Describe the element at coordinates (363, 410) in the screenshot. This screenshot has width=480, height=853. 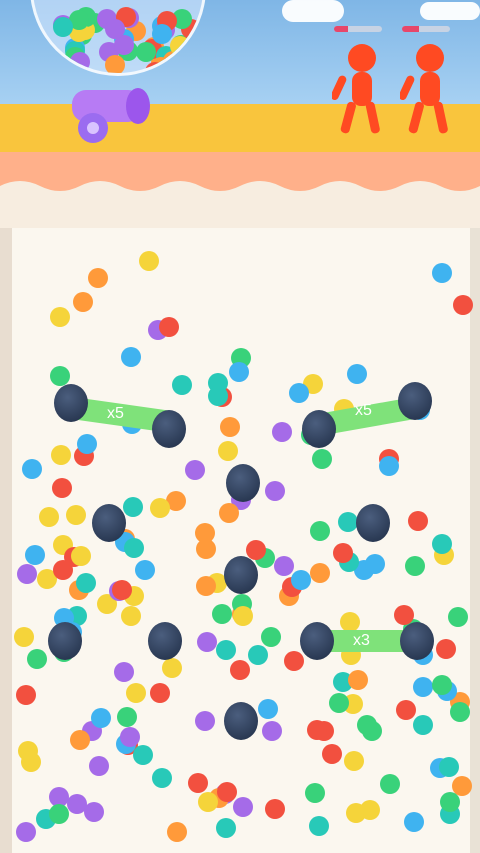
I see `multiplier-label-2: x5` at that location.